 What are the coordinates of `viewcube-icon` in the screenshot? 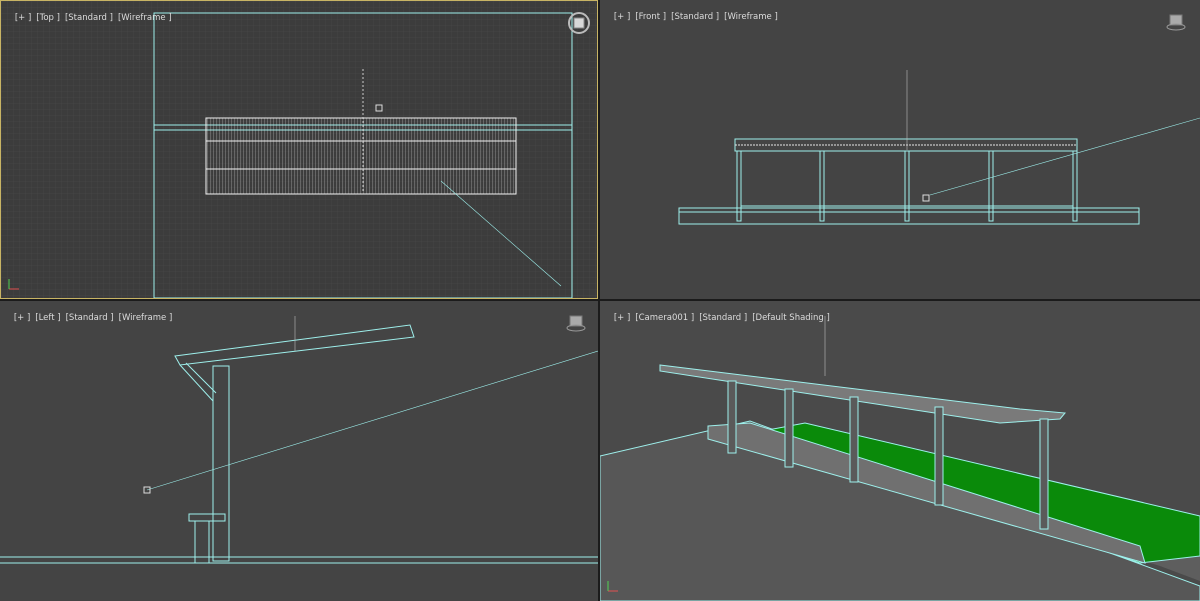 It's located at (579, 23).